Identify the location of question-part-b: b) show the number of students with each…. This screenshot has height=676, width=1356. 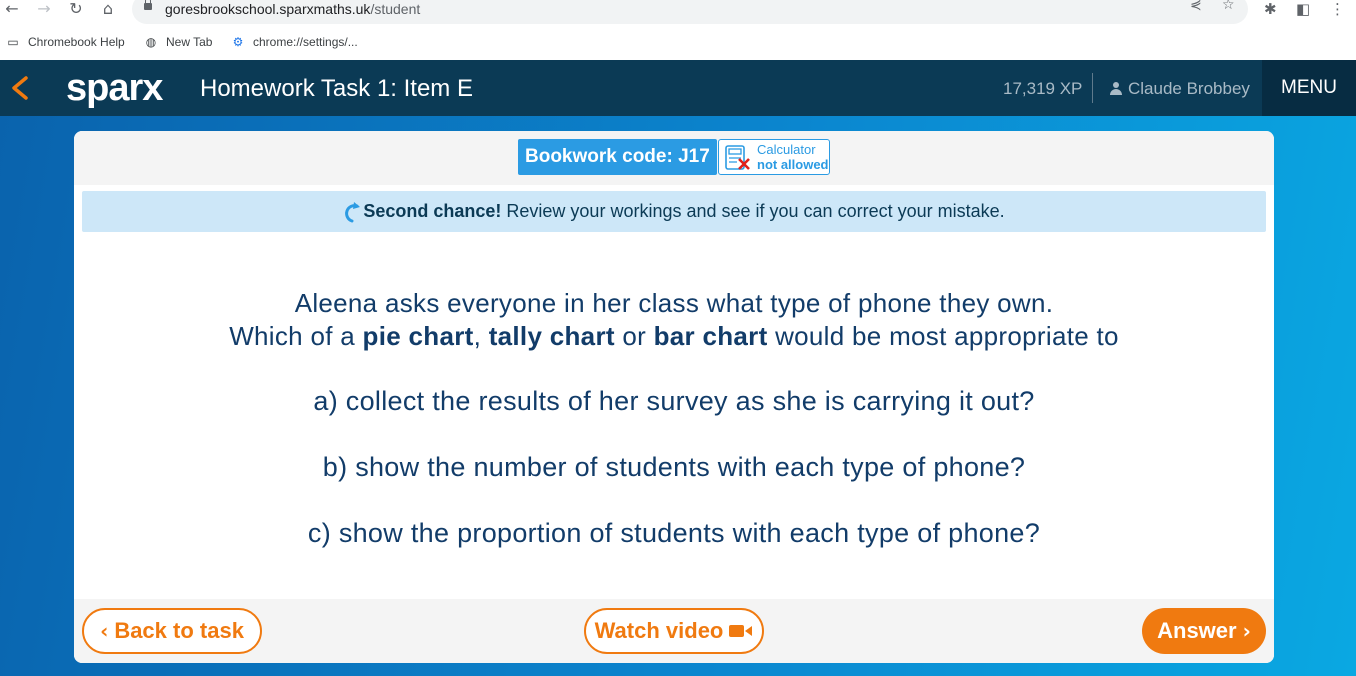
(674, 467).